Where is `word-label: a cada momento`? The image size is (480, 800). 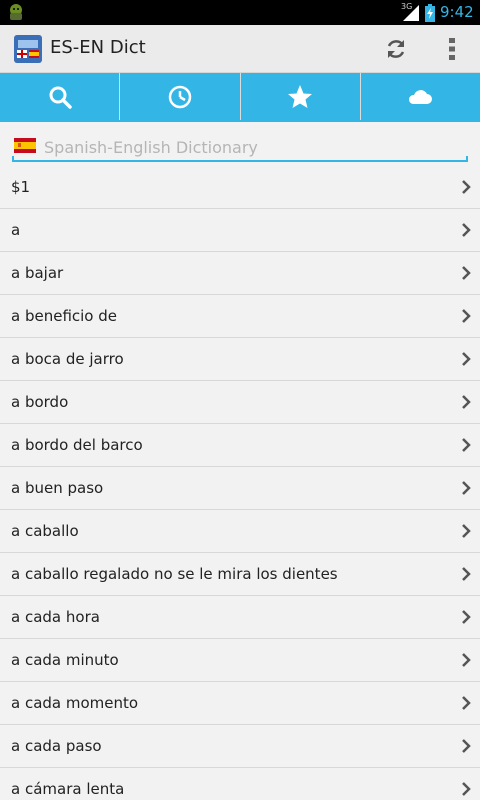 word-label: a cada momento is located at coordinates (75, 703).